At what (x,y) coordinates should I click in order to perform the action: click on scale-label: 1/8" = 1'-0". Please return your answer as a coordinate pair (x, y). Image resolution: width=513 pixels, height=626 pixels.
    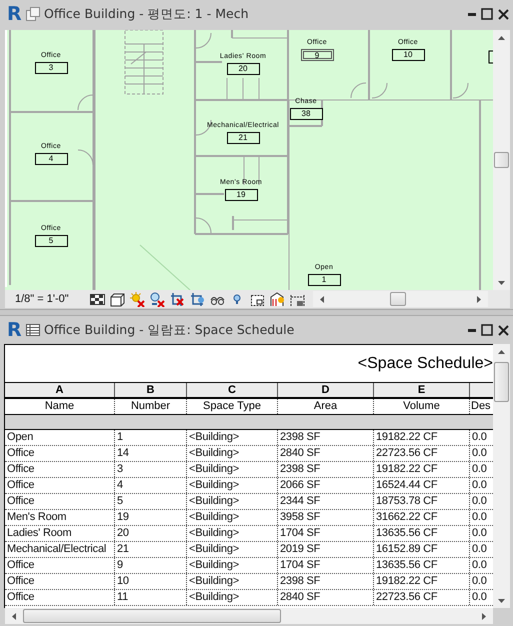
    Looking at the image, I should click on (50, 299).